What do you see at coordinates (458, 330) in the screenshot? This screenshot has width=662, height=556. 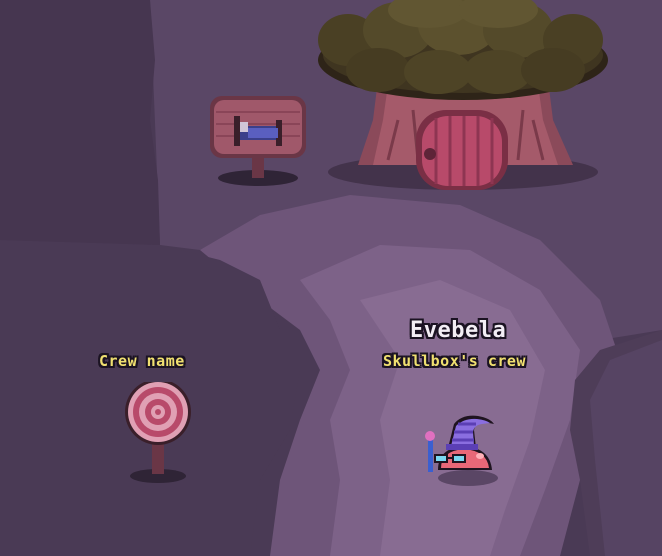 I see `player-name: Evebela` at bounding box center [458, 330].